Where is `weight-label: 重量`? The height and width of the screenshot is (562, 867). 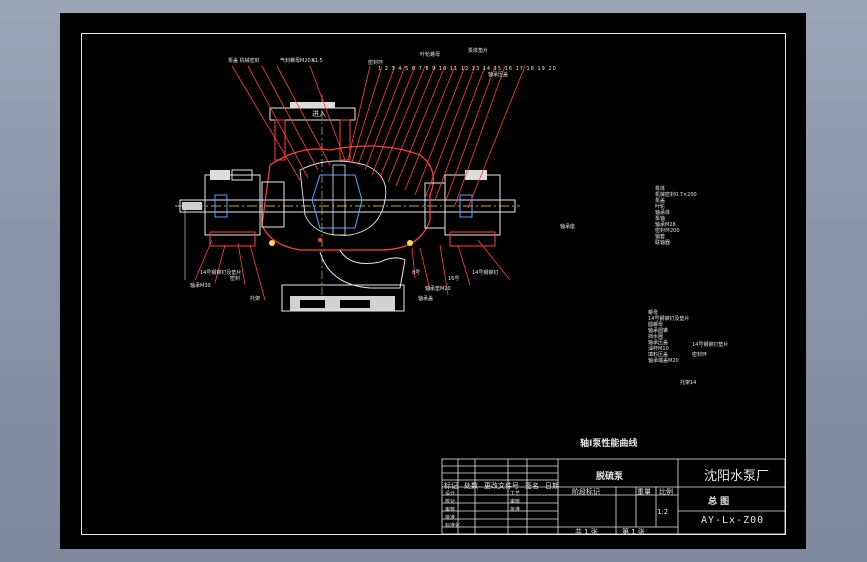
weight-label: 重量 is located at coordinates (644, 492).